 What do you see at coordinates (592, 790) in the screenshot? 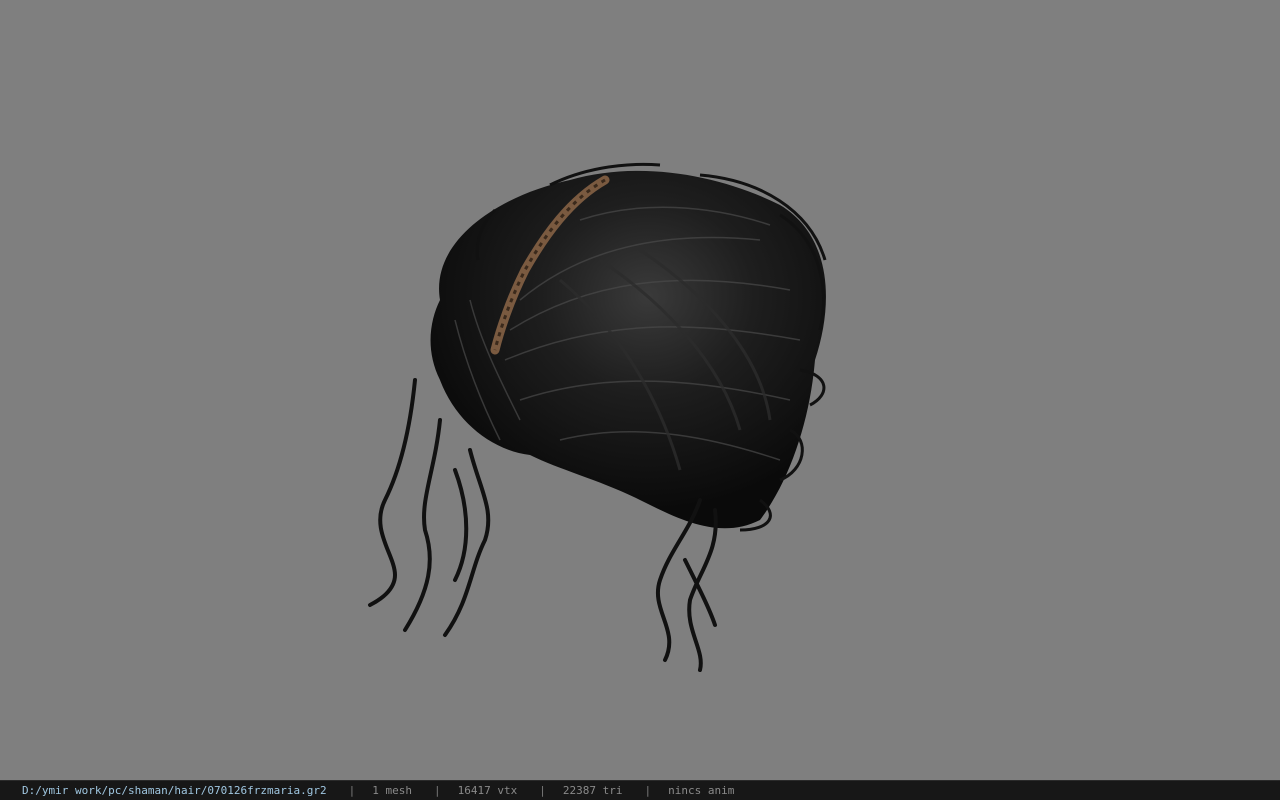
I see `triangle-count: 22387 tri` at bounding box center [592, 790].